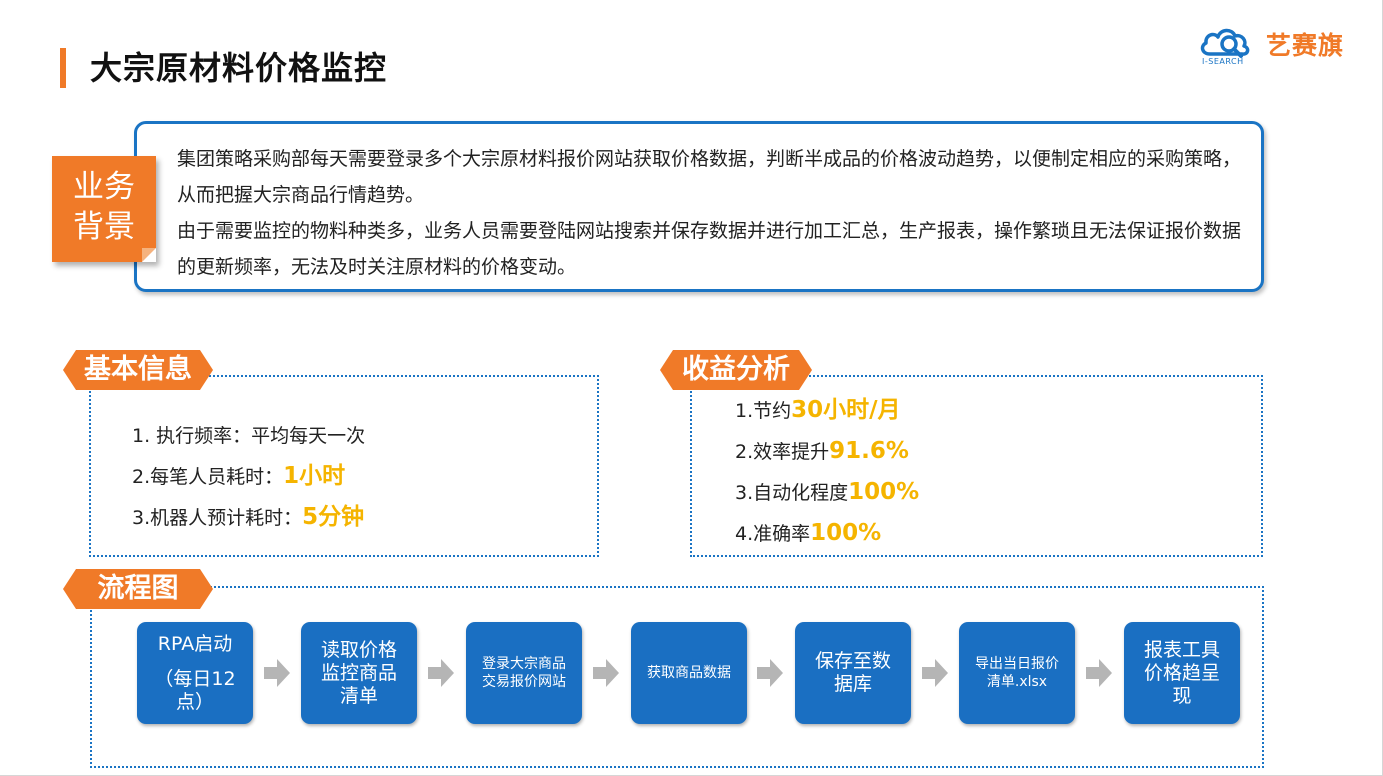 The height and width of the screenshot is (776, 1383). I want to click on flow-step-get-data: 获取商品数据, so click(689, 673).